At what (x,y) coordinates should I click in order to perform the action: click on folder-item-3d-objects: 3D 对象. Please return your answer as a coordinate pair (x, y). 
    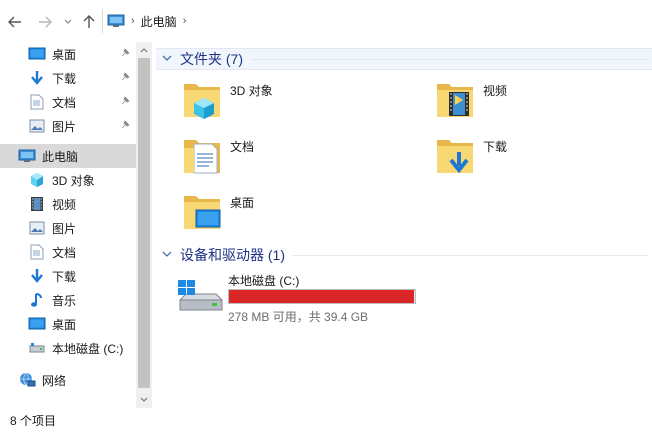
    Looking at the image, I should click on (307, 103).